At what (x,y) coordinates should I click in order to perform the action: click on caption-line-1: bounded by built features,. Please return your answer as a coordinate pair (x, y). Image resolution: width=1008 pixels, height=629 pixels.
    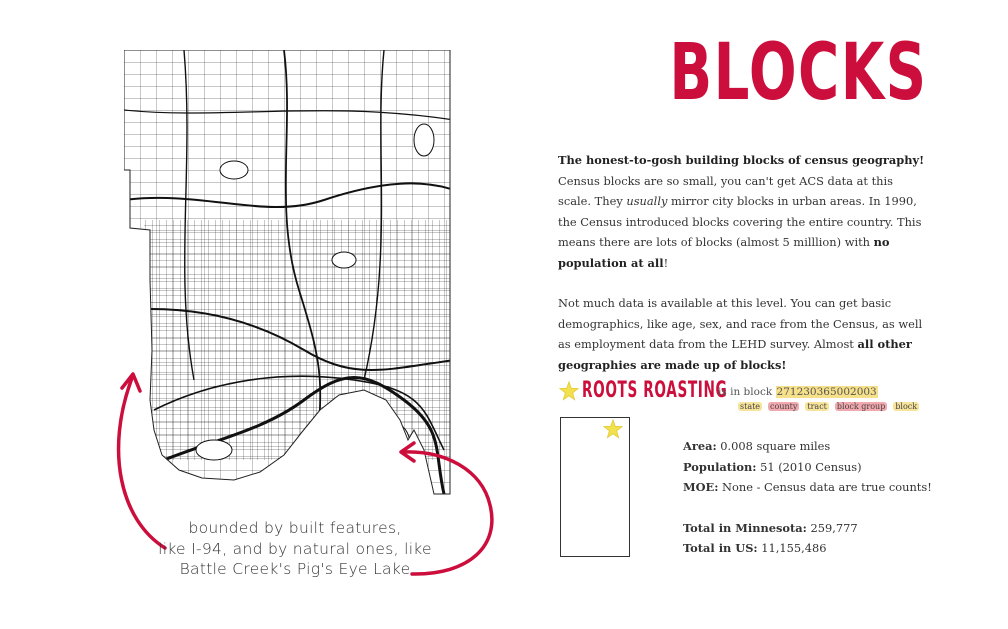
    Looking at the image, I should click on (295, 528).